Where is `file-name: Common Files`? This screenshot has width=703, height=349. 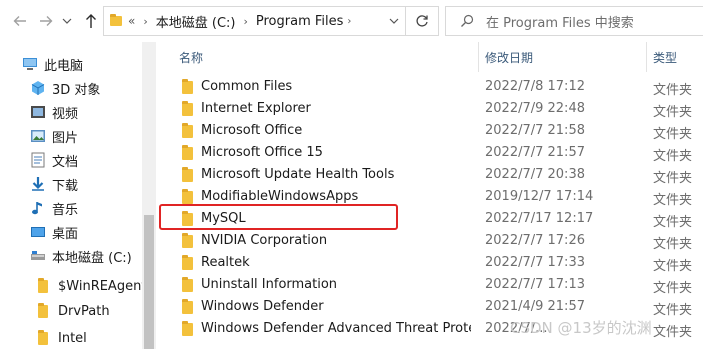 file-name: Common Files is located at coordinates (247, 86).